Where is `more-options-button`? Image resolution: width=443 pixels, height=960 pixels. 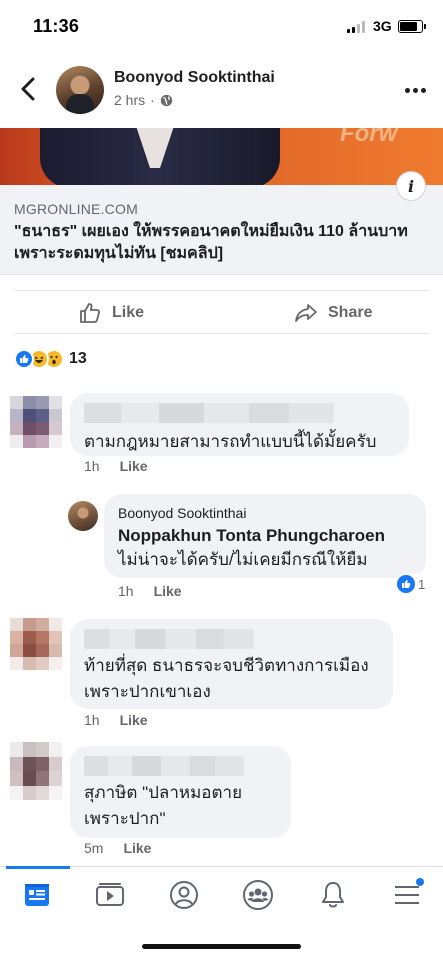 more-options-button is located at coordinates (415, 90).